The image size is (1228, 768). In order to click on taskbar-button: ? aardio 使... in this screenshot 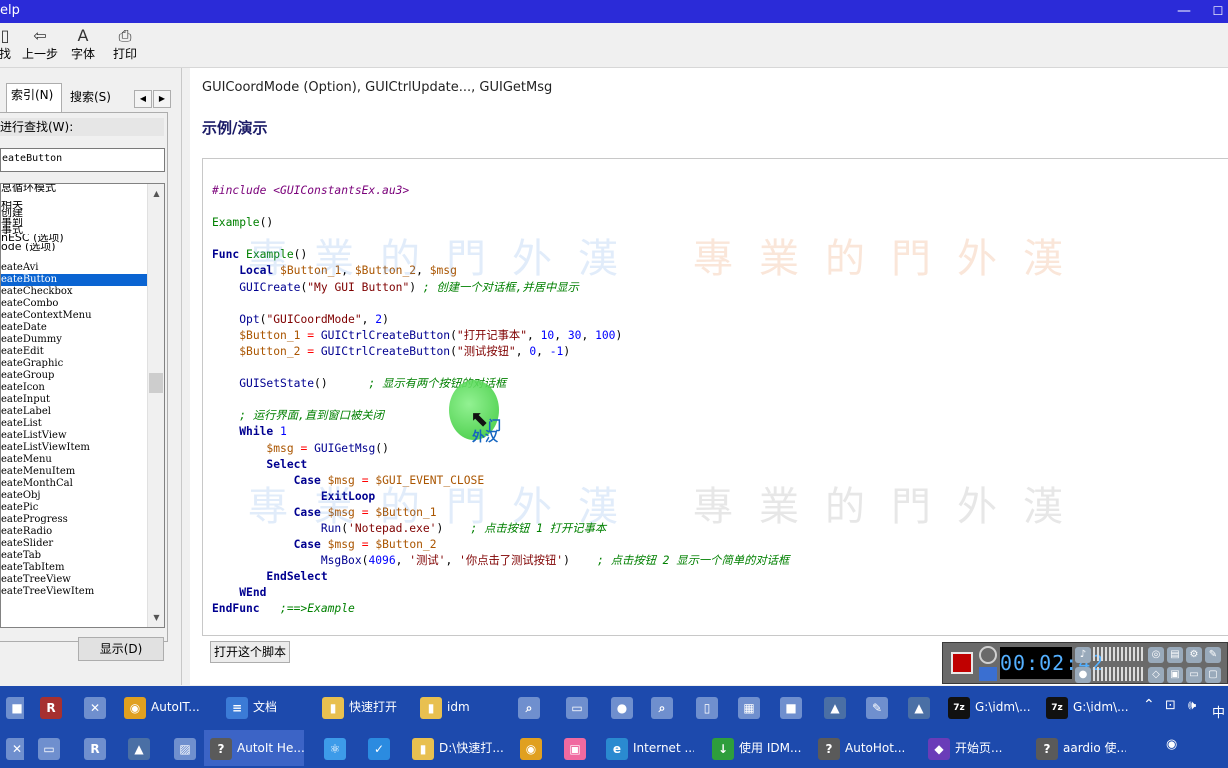, I will do `click(1078, 748)`.